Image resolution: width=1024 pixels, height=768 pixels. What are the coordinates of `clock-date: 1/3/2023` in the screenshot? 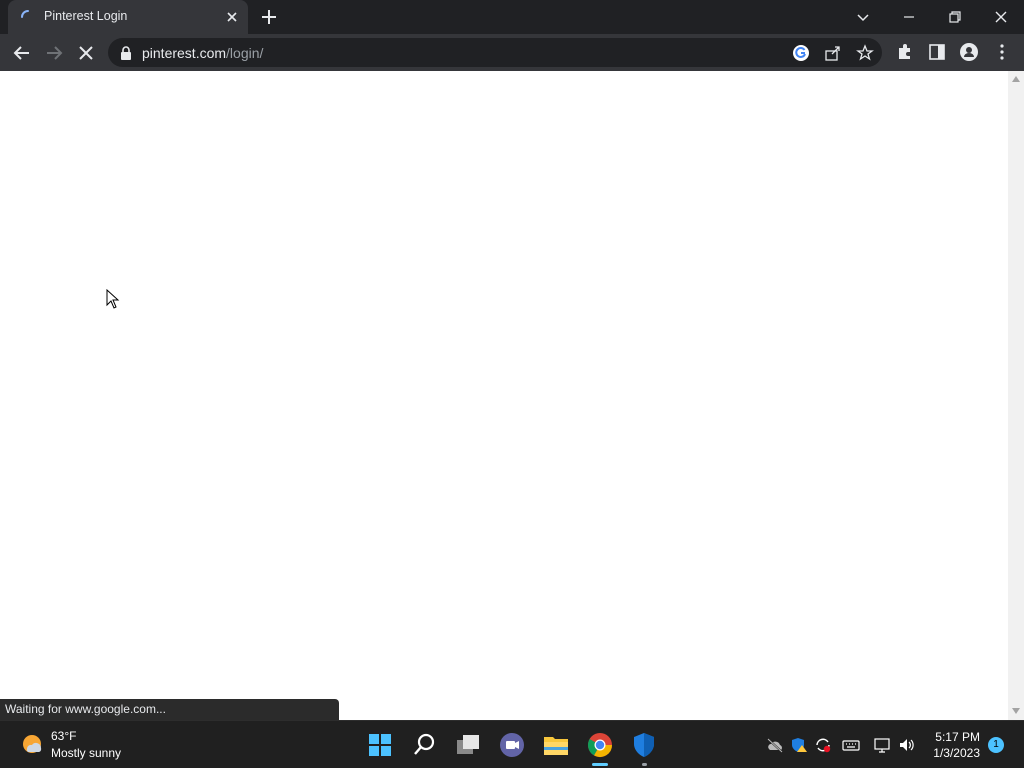 It's located at (956, 753).